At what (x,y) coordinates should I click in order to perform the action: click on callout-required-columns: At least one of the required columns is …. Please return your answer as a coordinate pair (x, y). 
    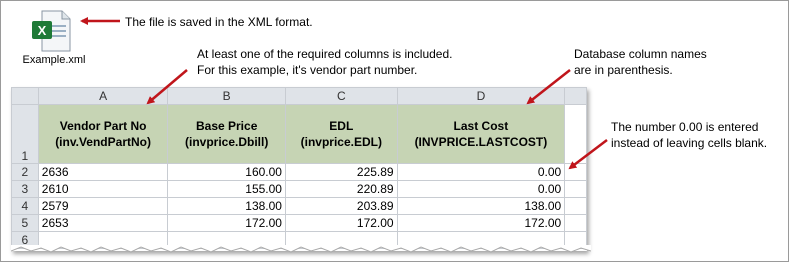
    Looking at the image, I should click on (324, 62).